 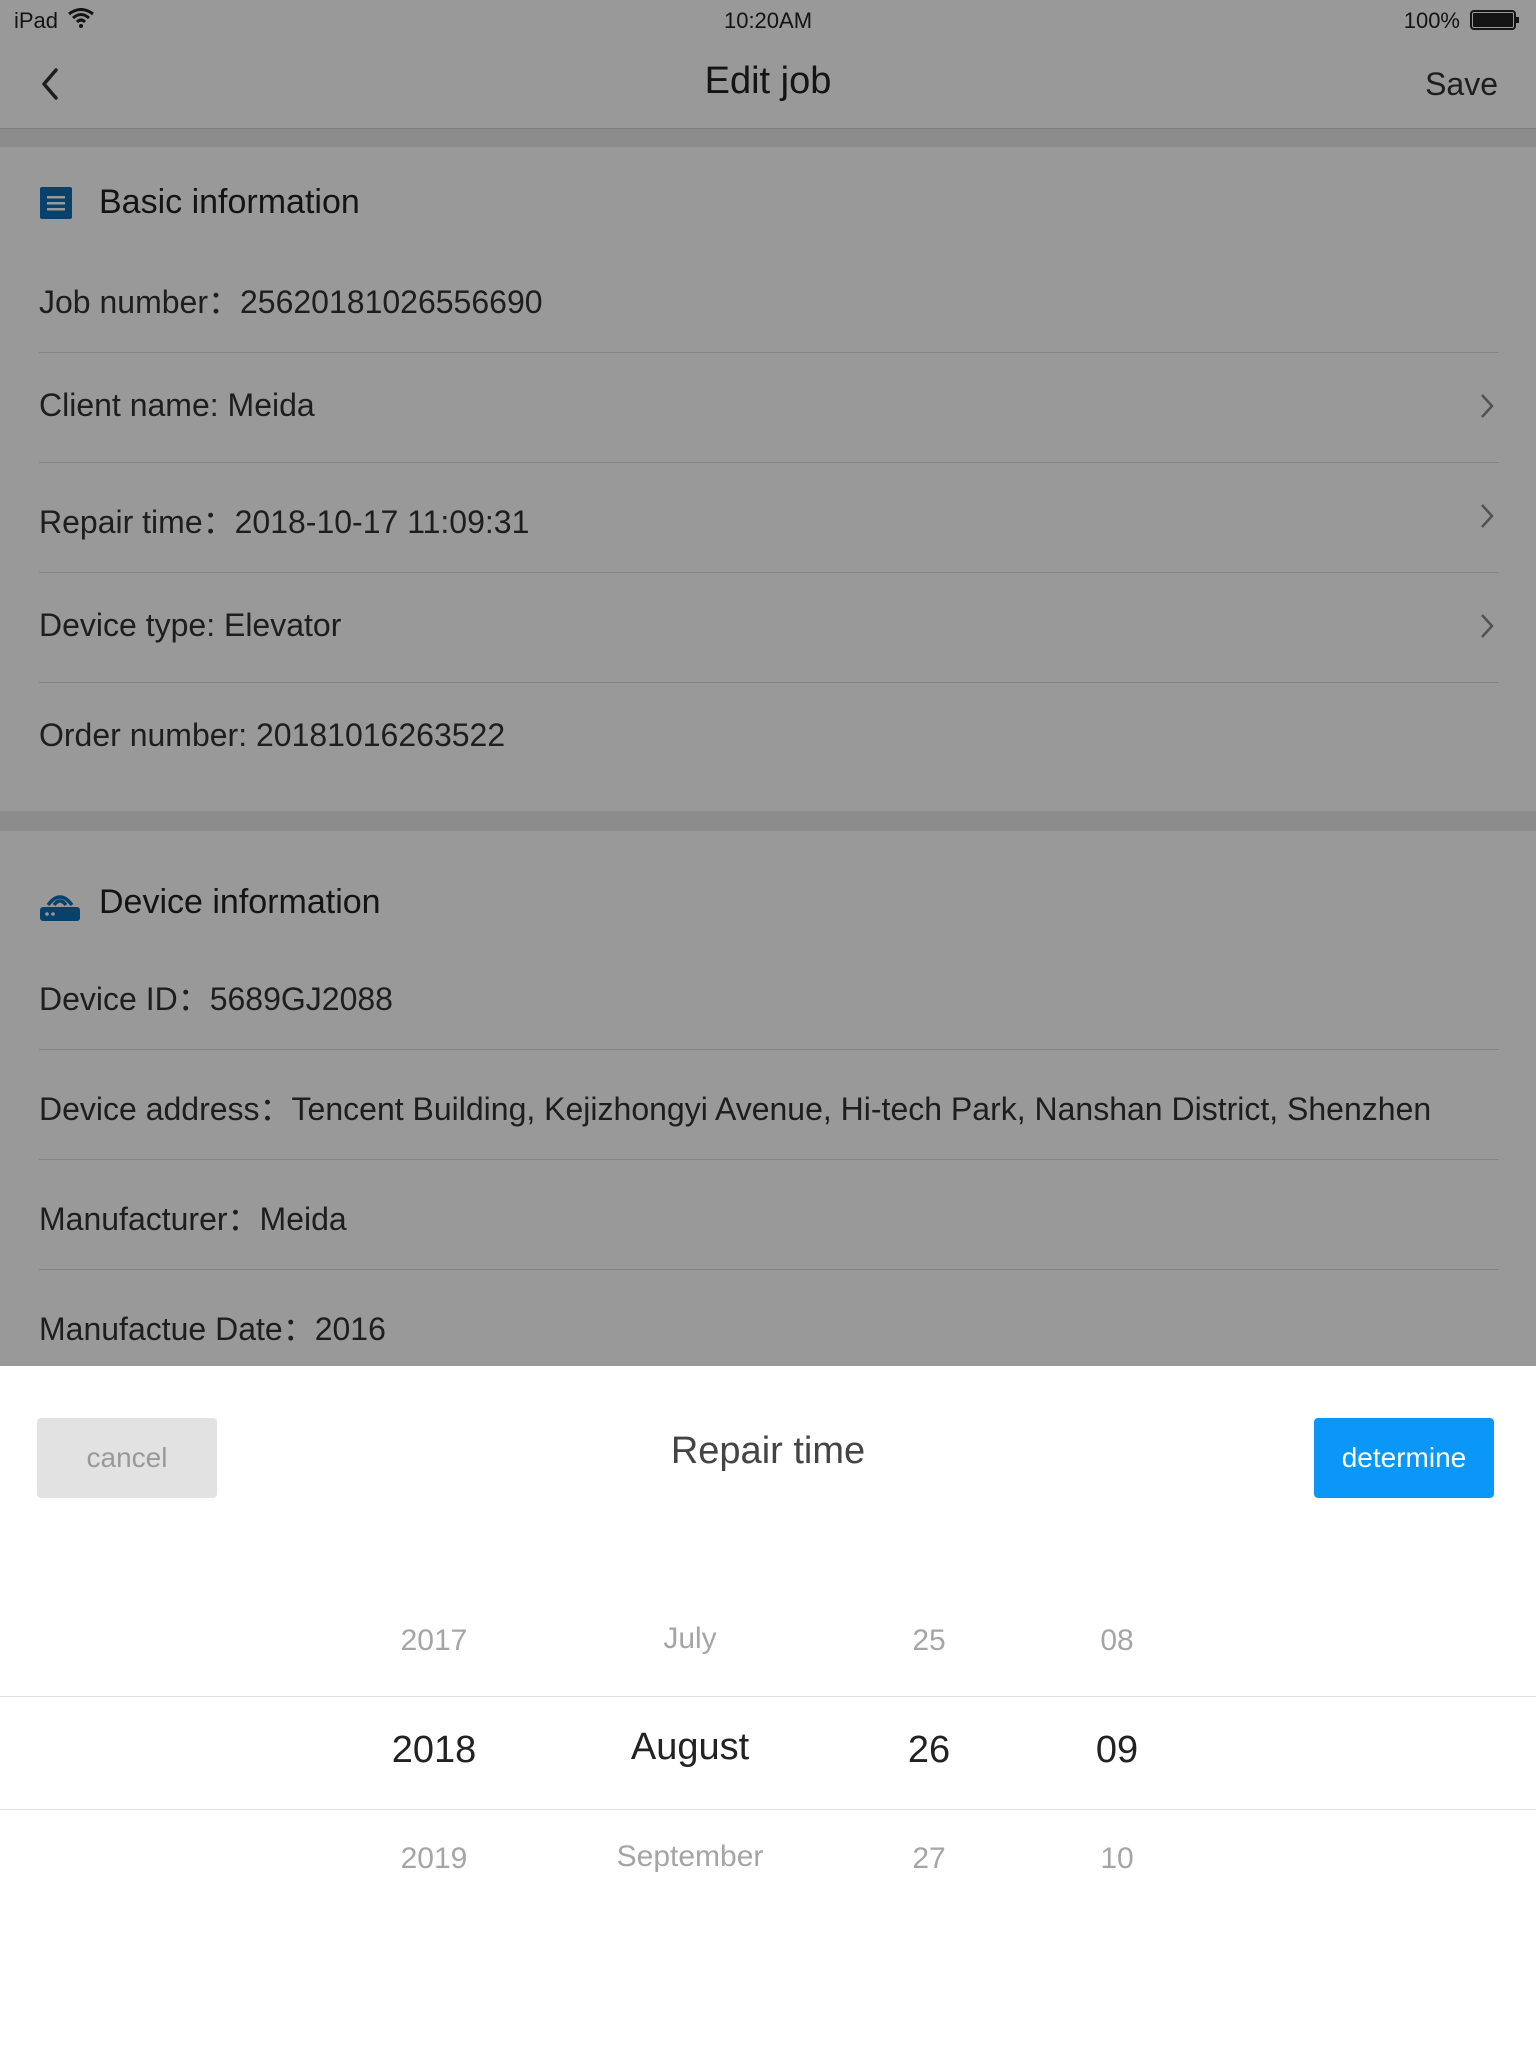 I want to click on month-column: July August September, so click(x=690, y=1707).